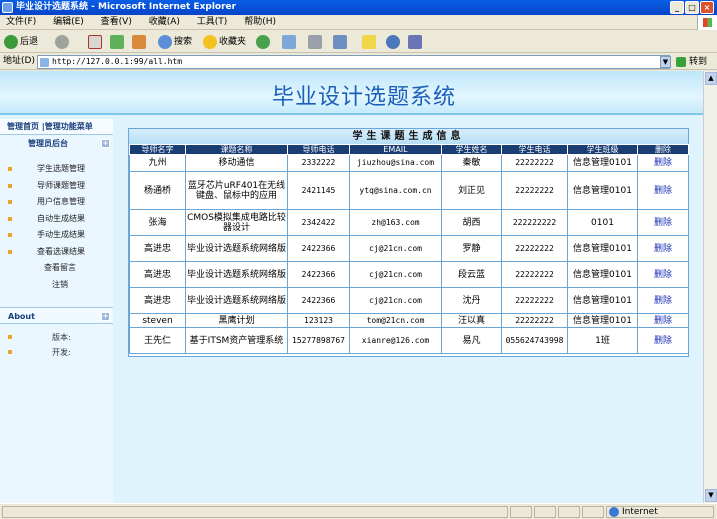  Describe the element at coordinates (157, 190) in the screenshot. I see `cell-advisor: 杨通桥` at that location.